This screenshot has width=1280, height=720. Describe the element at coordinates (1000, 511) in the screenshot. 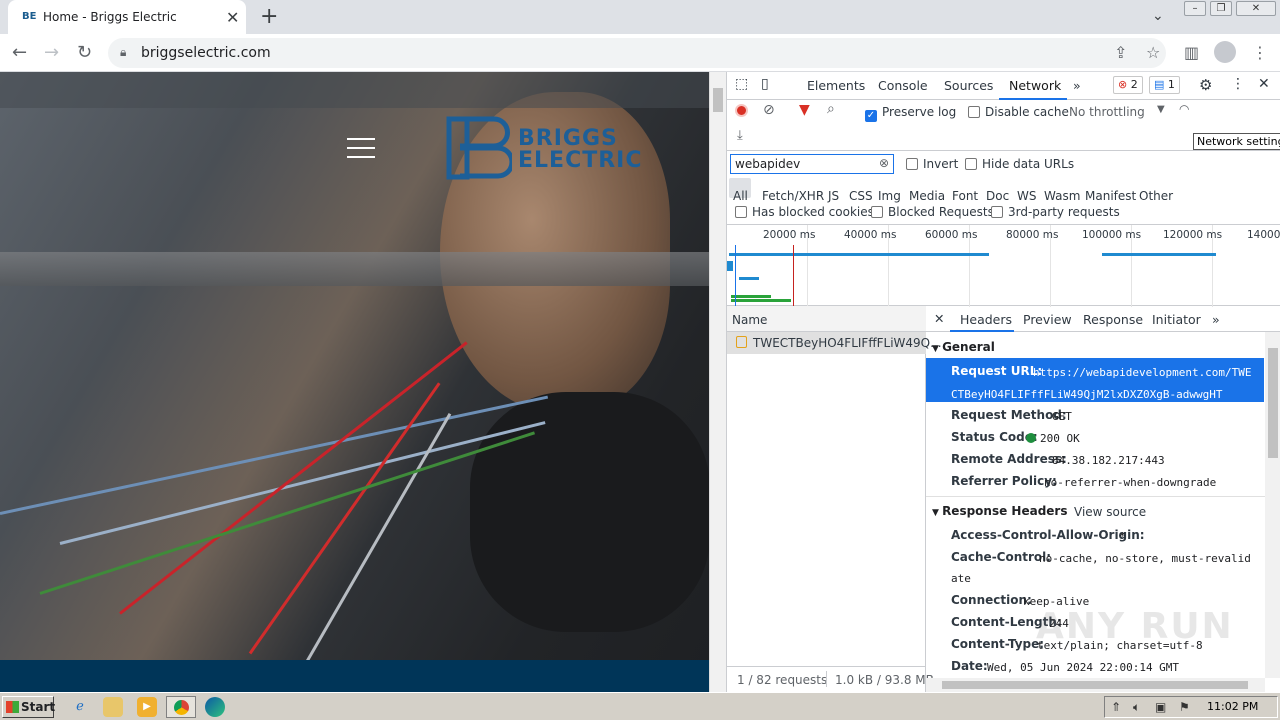

I see `response-headers-section-header: ▼ Response Headers` at that location.